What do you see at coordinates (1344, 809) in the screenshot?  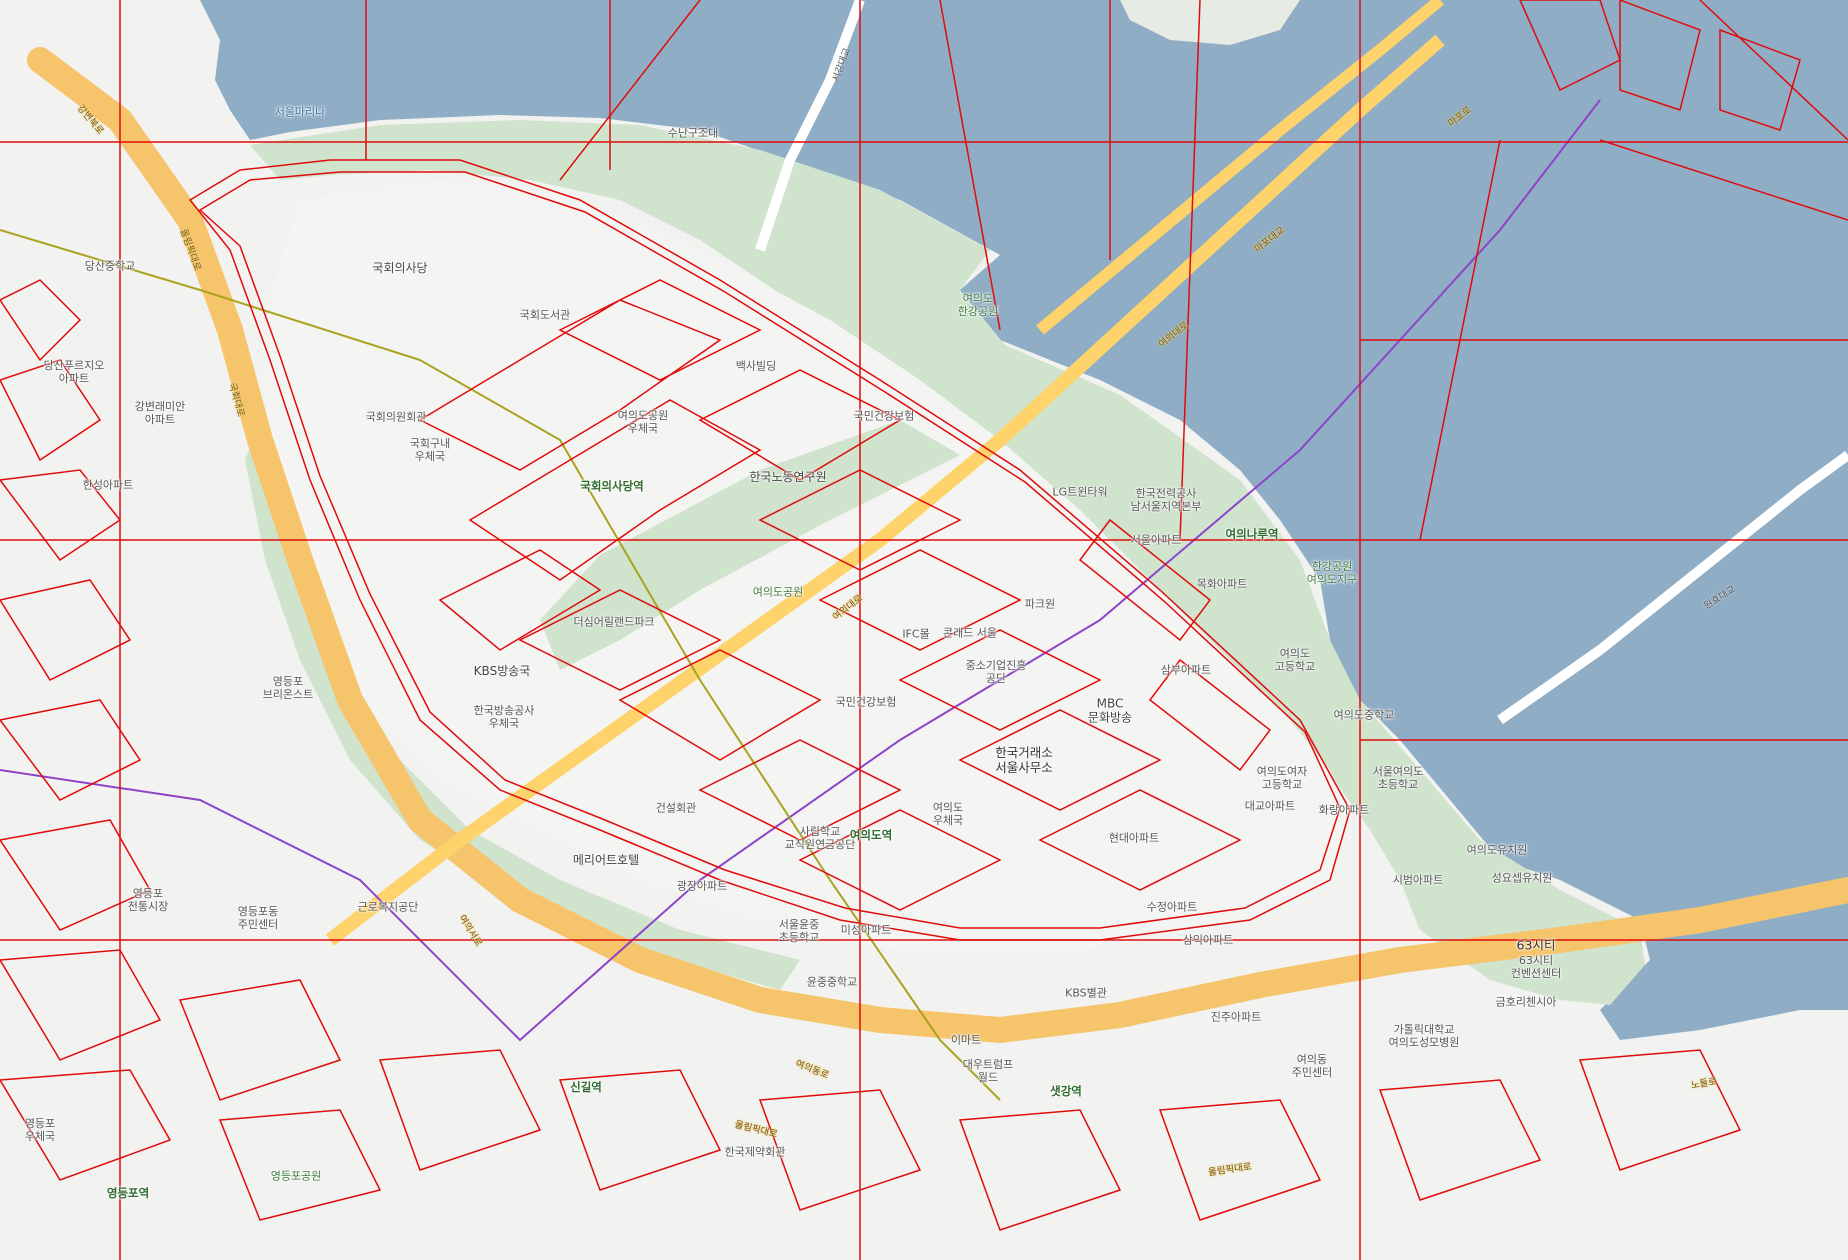 I see `hwarang-apt-label: 화랑아파트` at bounding box center [1344, 809].